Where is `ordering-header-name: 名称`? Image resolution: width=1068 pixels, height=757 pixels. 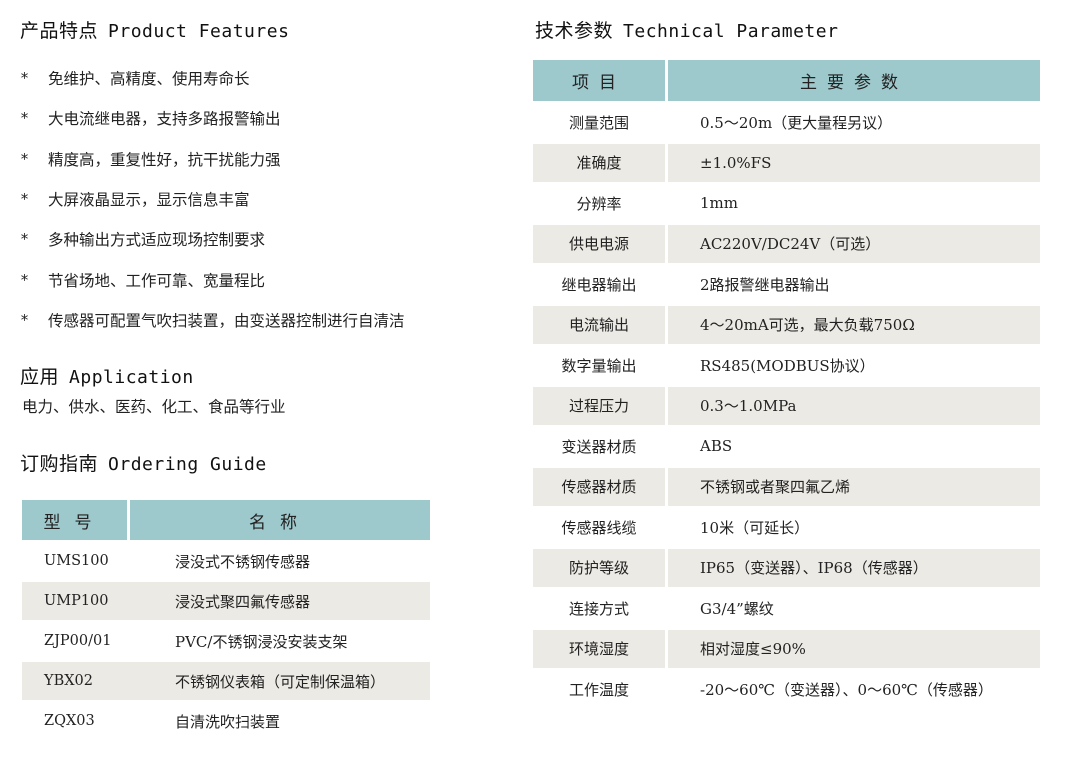 ordering-header-name: 名称 is located at coordinates (280, 520).